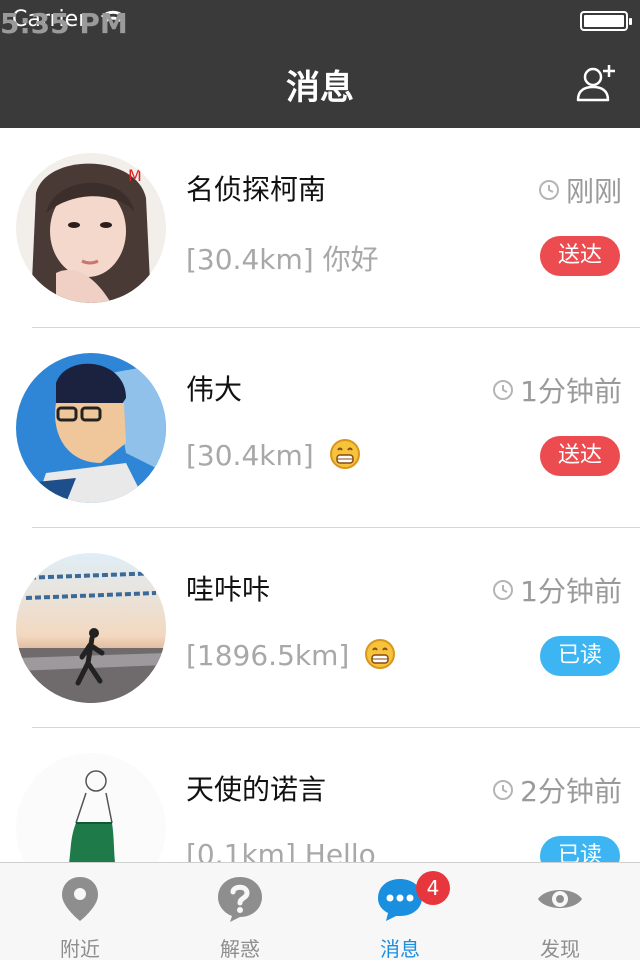 The image size is (640, 960). I want to click on contact-name: 天使的诺言, so click(256, 789).